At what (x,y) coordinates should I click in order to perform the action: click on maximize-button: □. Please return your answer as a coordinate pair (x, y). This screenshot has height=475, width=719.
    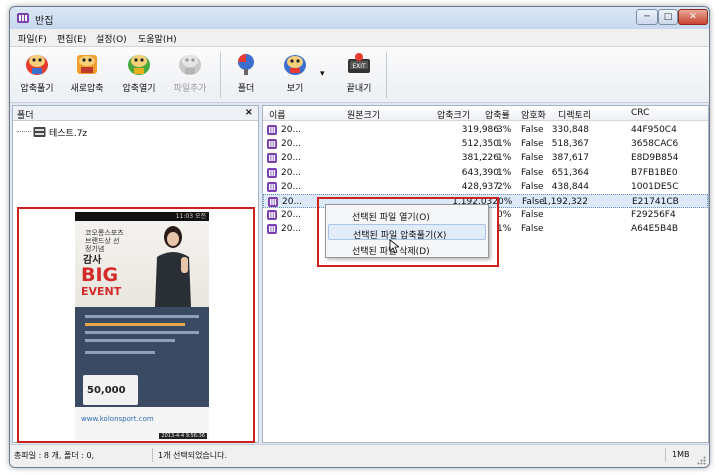
    Looking at the image, I should click on (668, 17).